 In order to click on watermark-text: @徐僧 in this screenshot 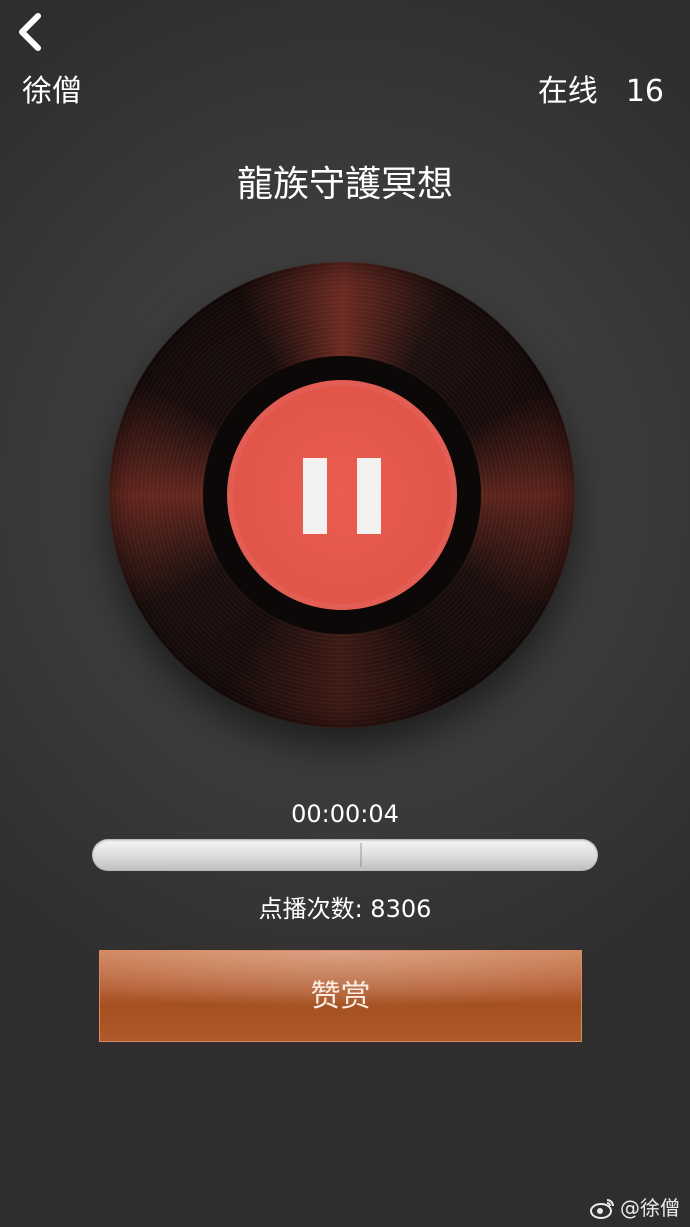, I will do `click(650, 1208)`.